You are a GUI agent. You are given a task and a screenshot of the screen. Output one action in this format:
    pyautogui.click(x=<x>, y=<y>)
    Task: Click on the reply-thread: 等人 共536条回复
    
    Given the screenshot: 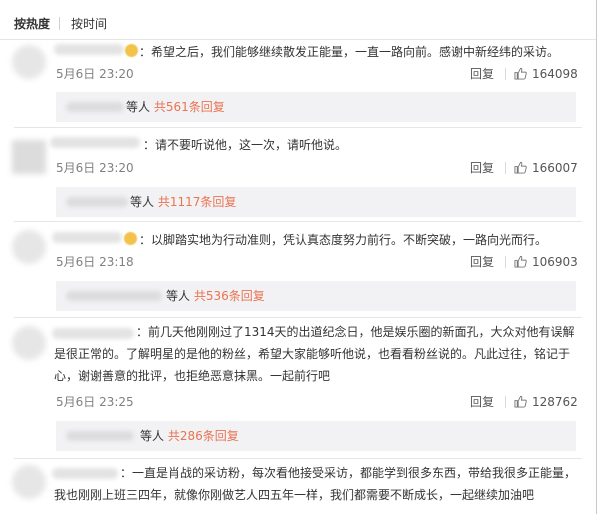 What is the action you would take?
    pyautogui.click(x=316, y=296)
    